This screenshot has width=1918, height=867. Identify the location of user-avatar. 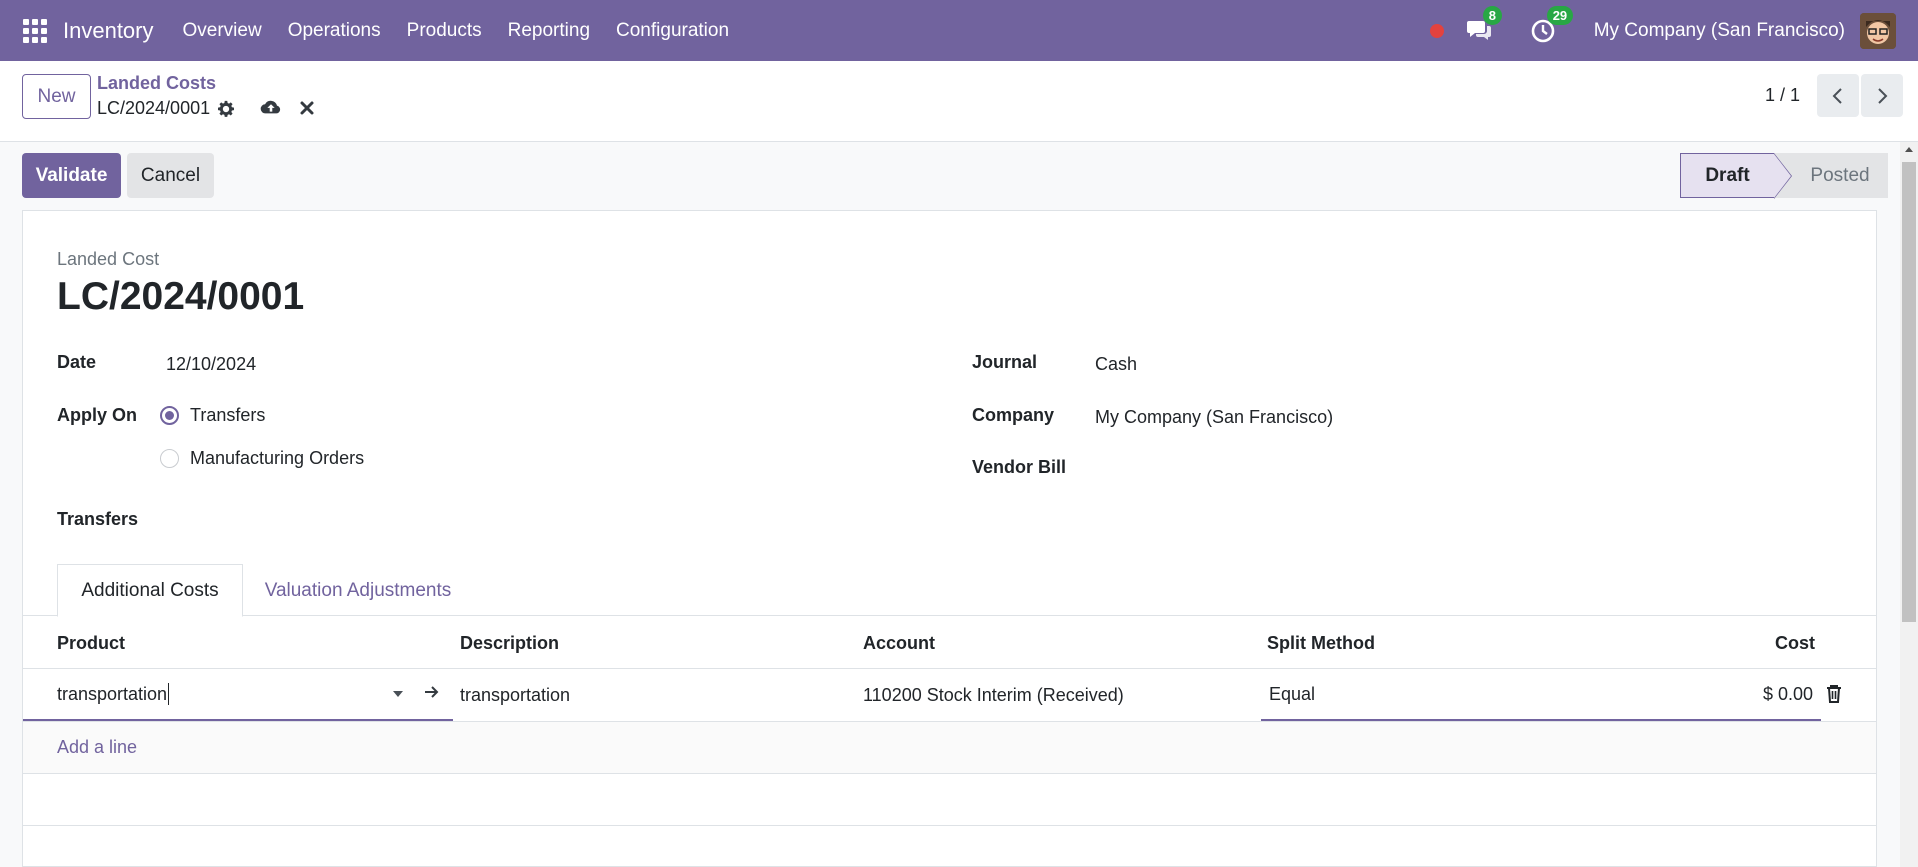
(1878, 30).